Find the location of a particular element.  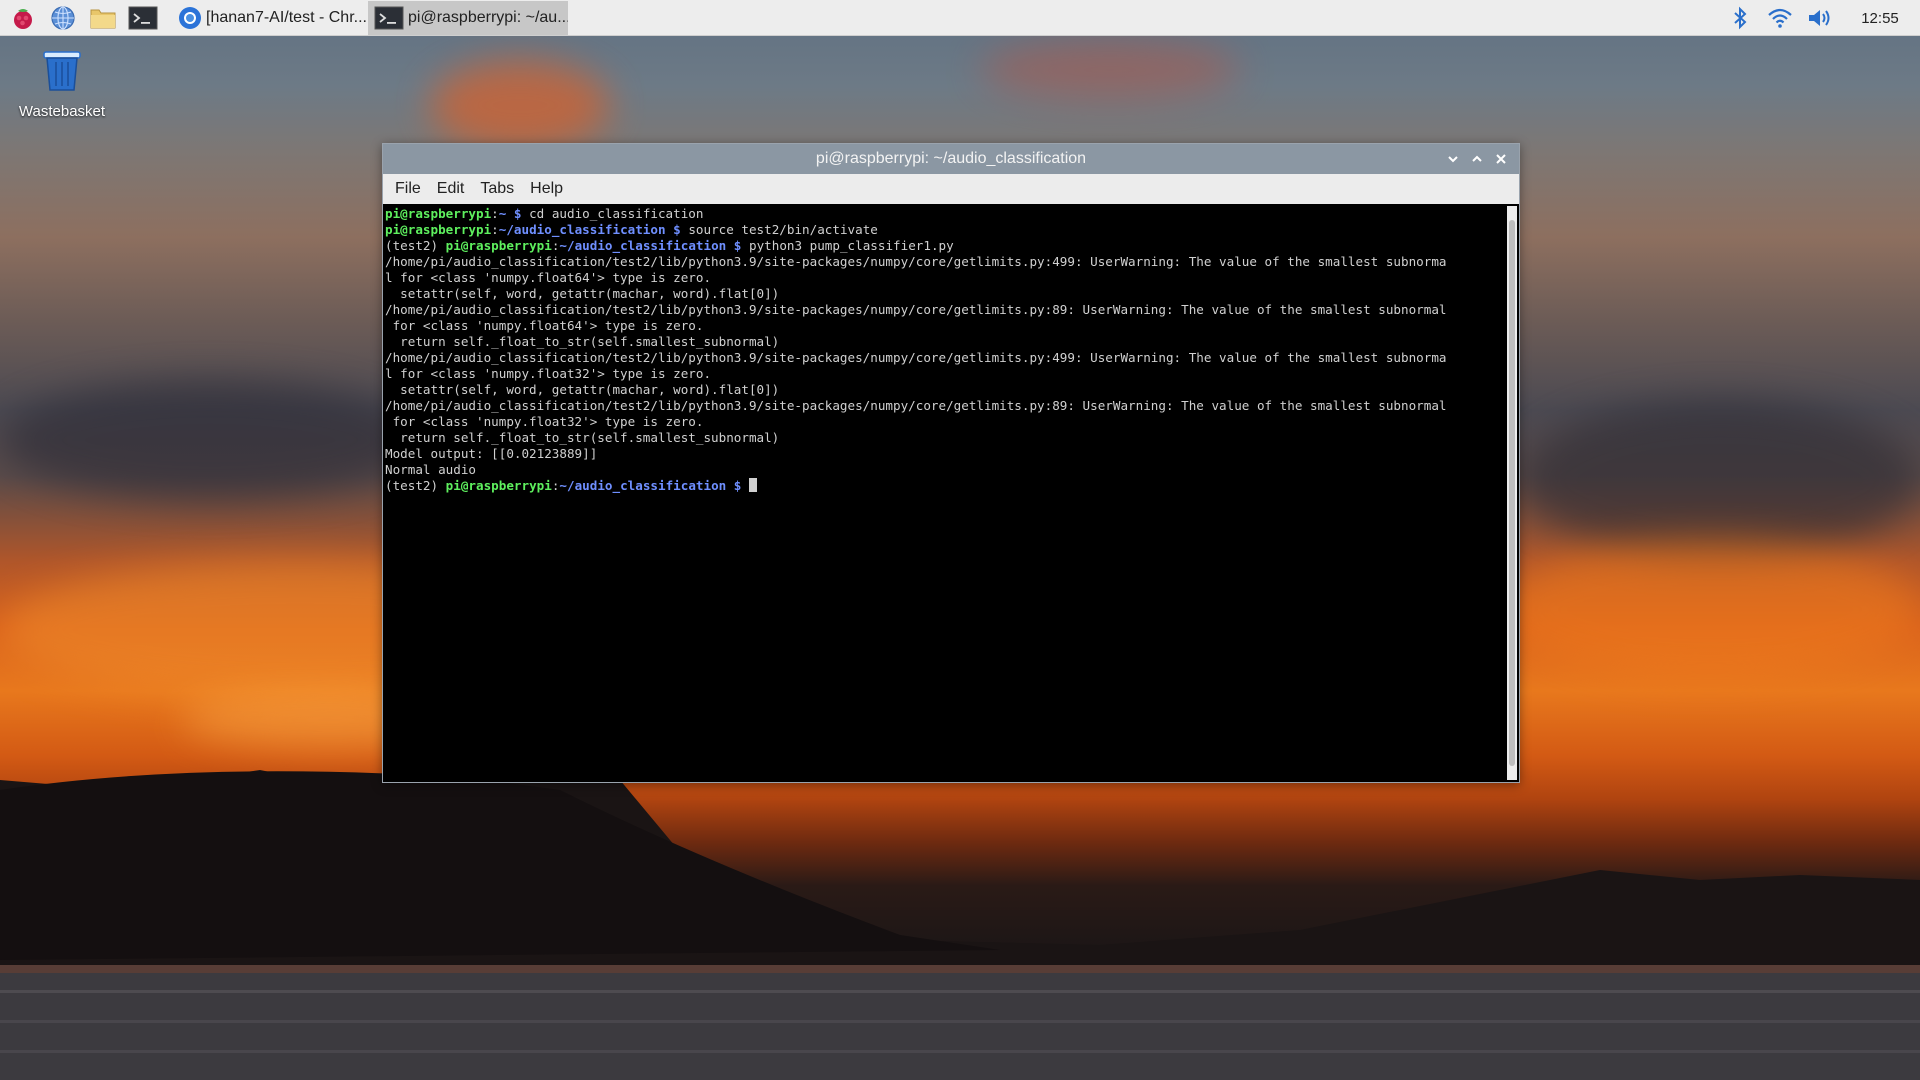

chevron-down-icon is located at coordinates (1453, 159).